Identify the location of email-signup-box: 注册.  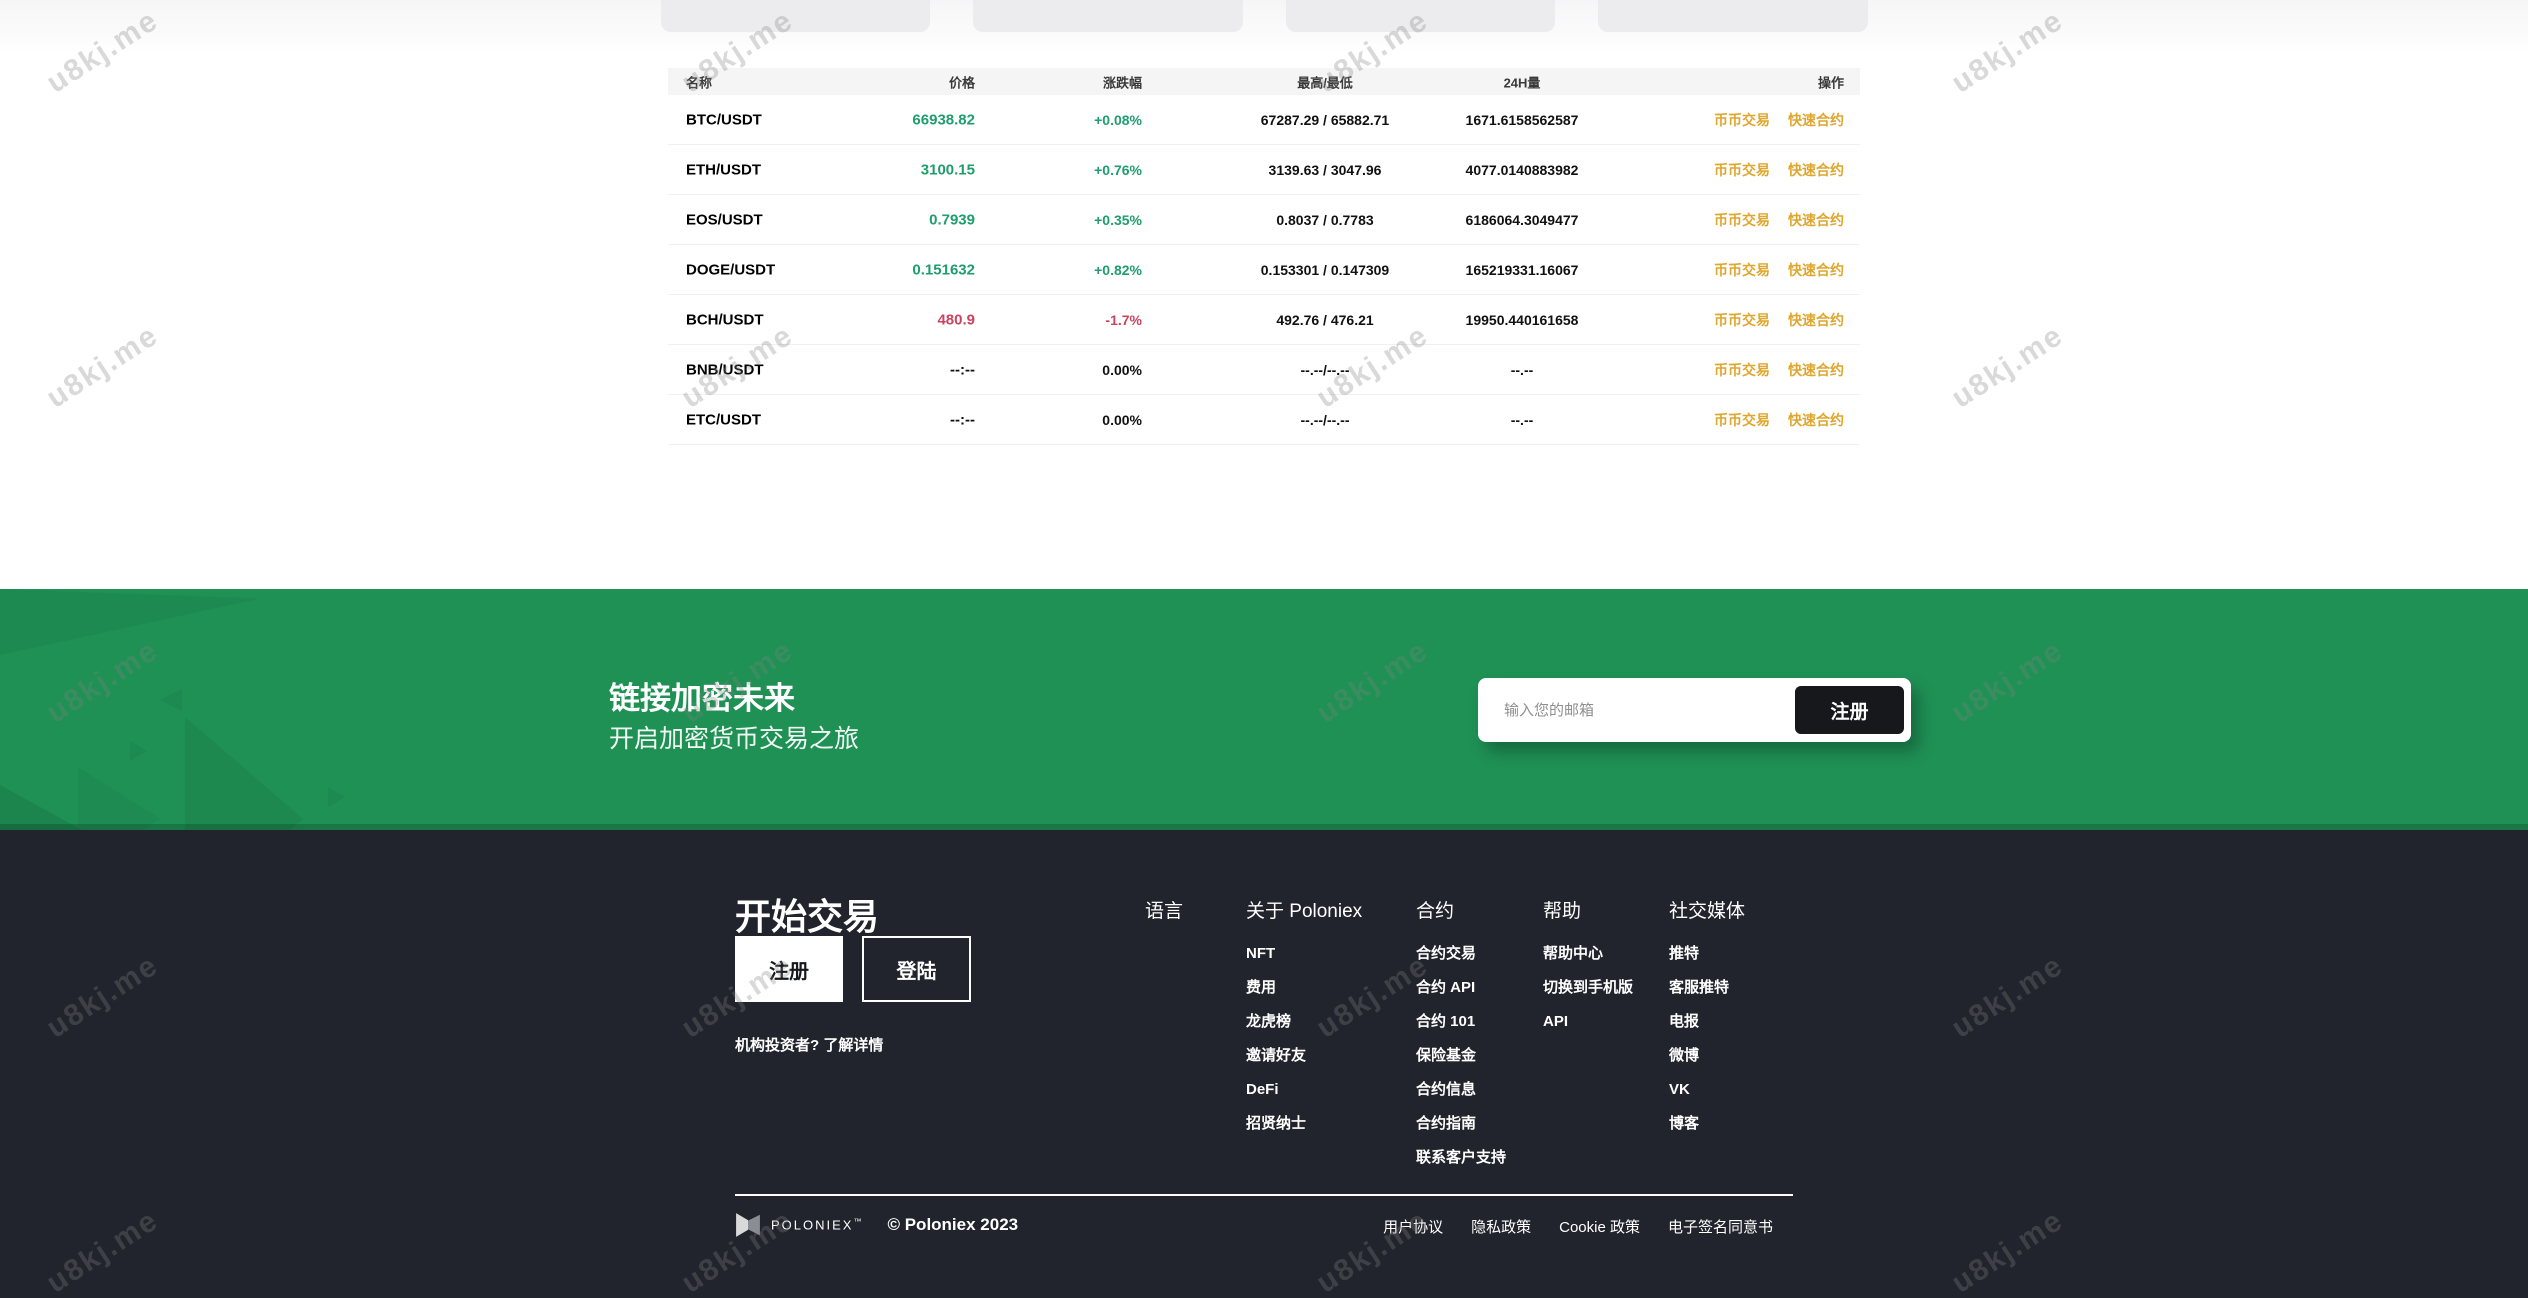
(1694, 710).